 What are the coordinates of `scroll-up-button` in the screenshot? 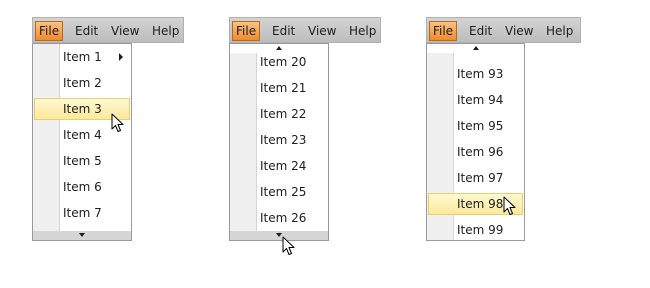 It's located at (475, 48).